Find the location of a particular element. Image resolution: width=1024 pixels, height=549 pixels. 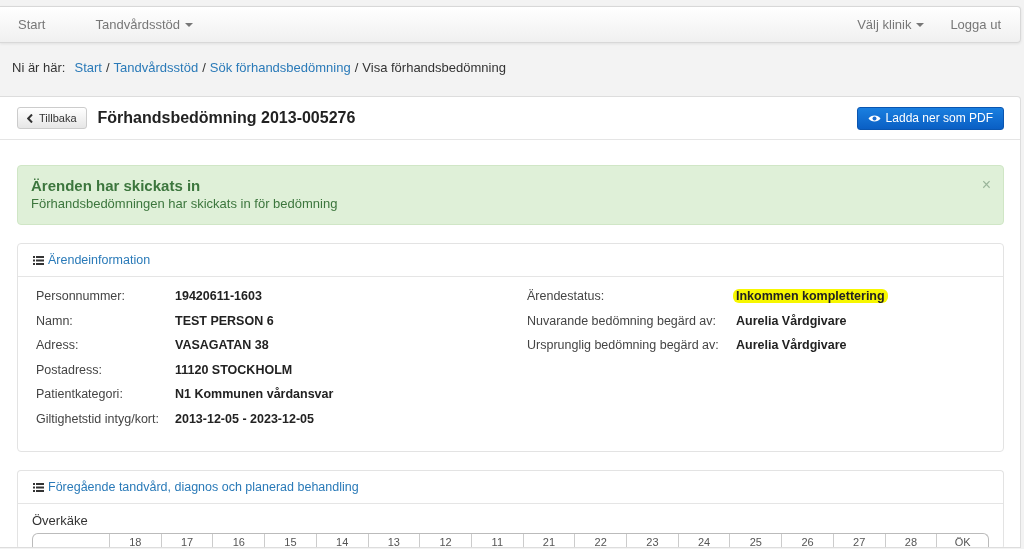

field-value: 19420611-1603 is located at coordinates (218, 296).